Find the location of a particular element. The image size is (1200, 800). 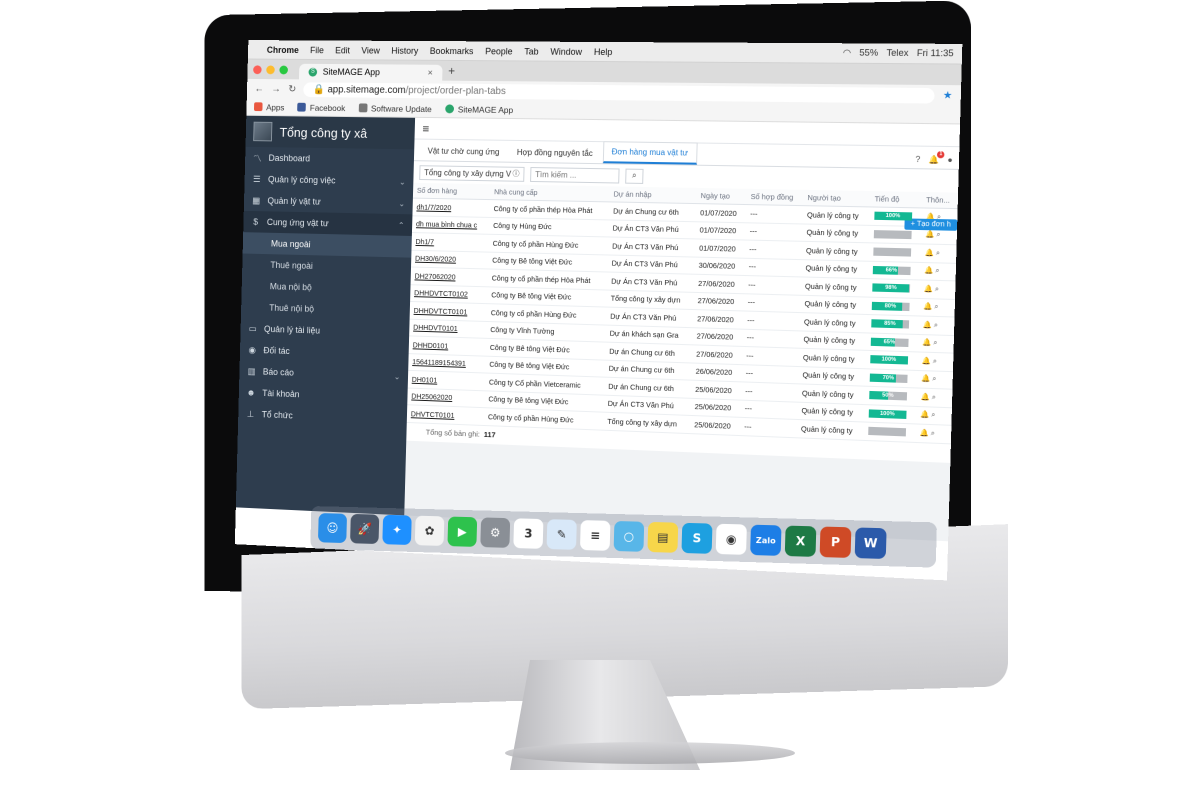

avatar: ● is located at coordinates (949, 159).